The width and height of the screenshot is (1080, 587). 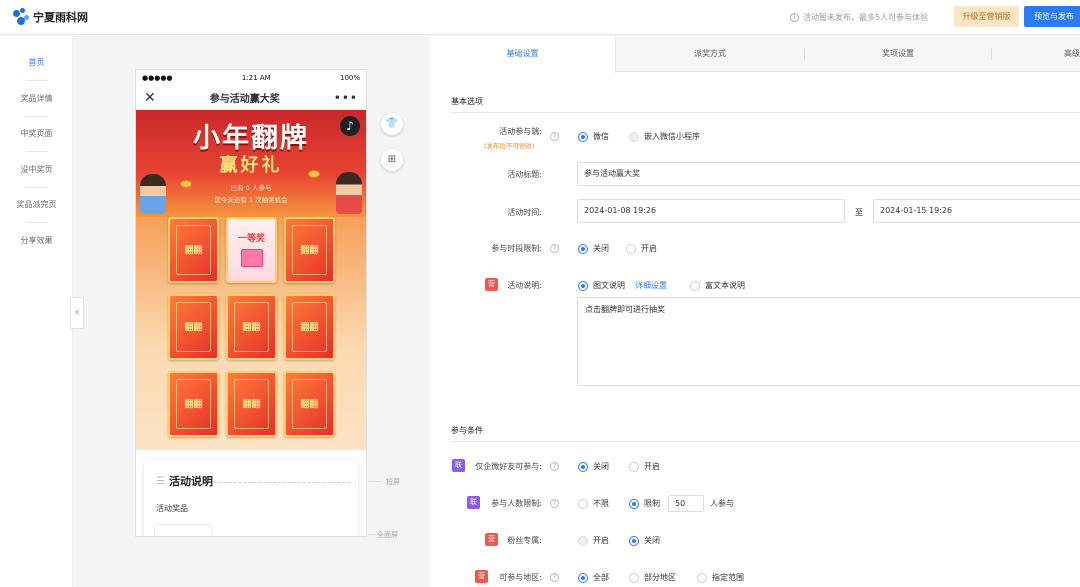 I want to click on start-time-input: 2024-01-08 19:26, so click(x=711, y=211).